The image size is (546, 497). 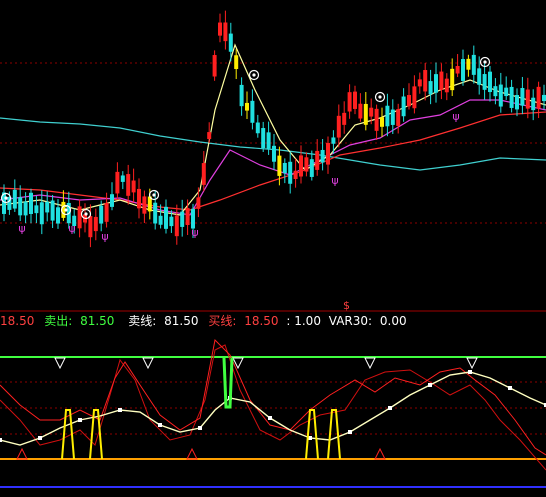 I want to click on sell-line-value: 81.50, so click(x=181, y=321).